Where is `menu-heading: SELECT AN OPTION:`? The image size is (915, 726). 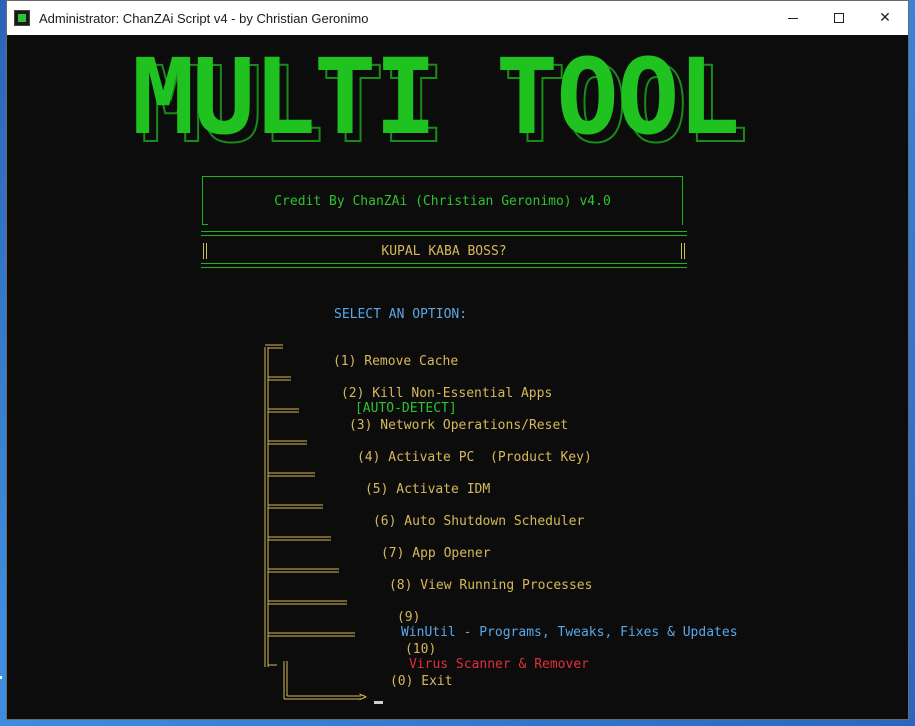
menu-heading: SELECT AN OPTION: is located at coordinates (401, 314).